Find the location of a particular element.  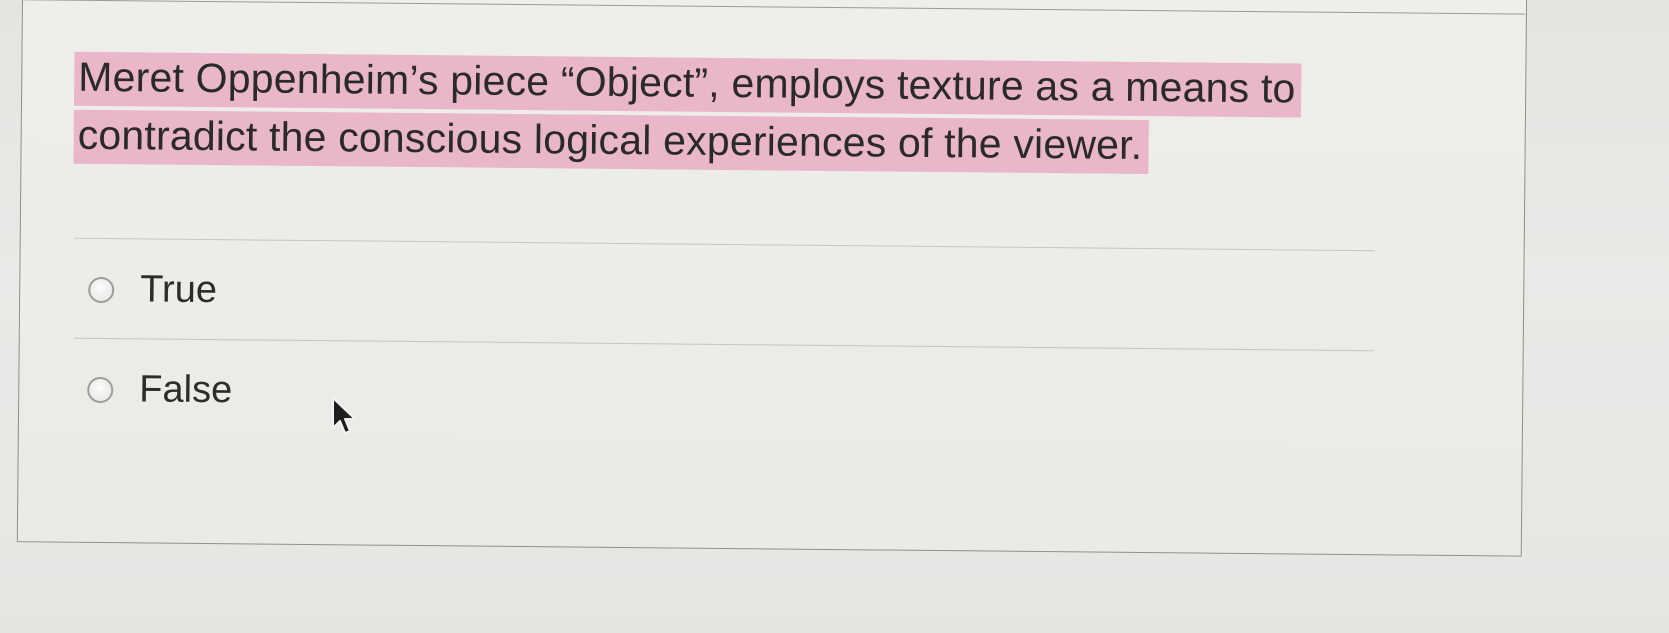

option-false: False is located at coordinates (159, 390).